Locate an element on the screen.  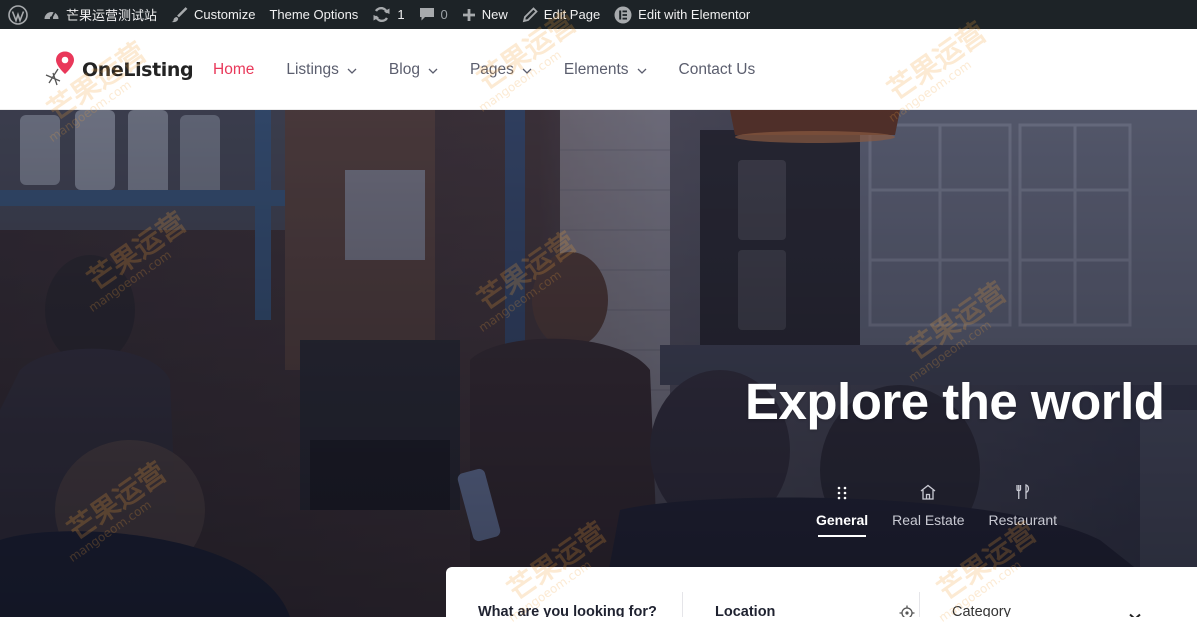
plus-icon is located at coordinates (469, 15).